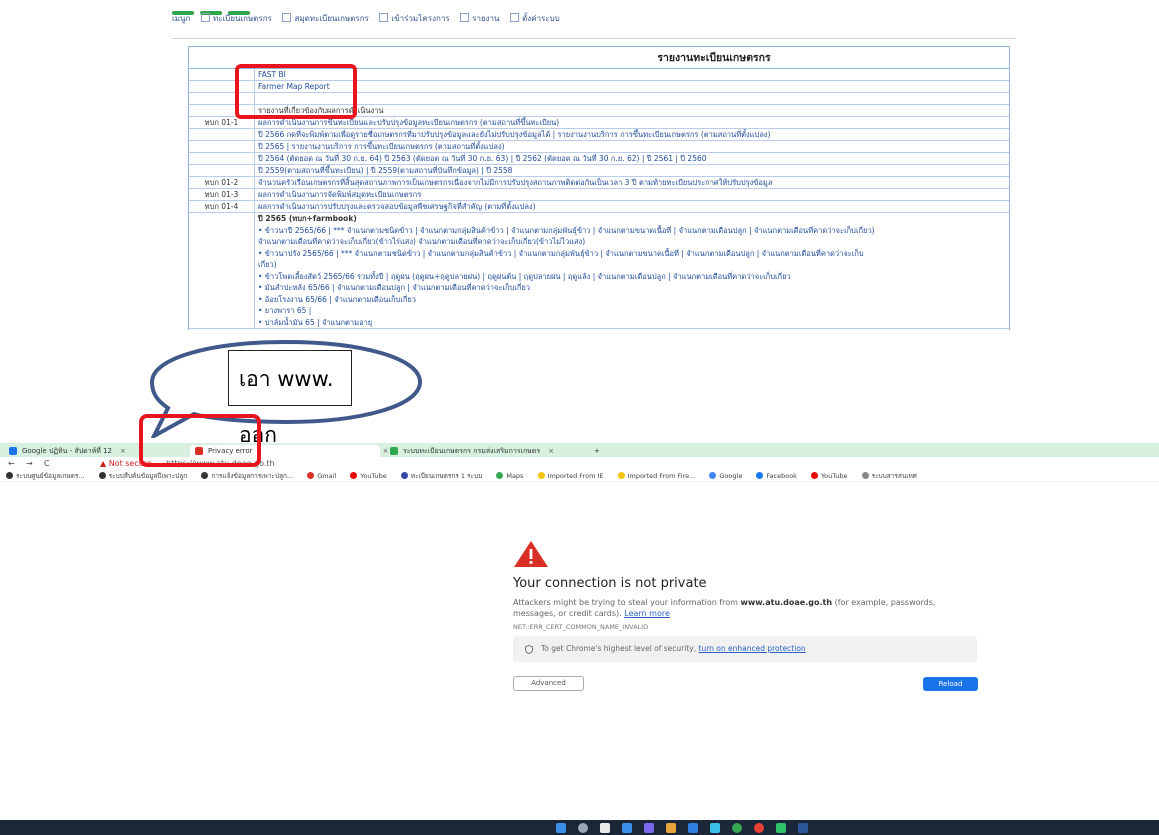 The width and height of the screenshot is (1159, 835). I want to click on windows-taskbar, so click(579, 827).